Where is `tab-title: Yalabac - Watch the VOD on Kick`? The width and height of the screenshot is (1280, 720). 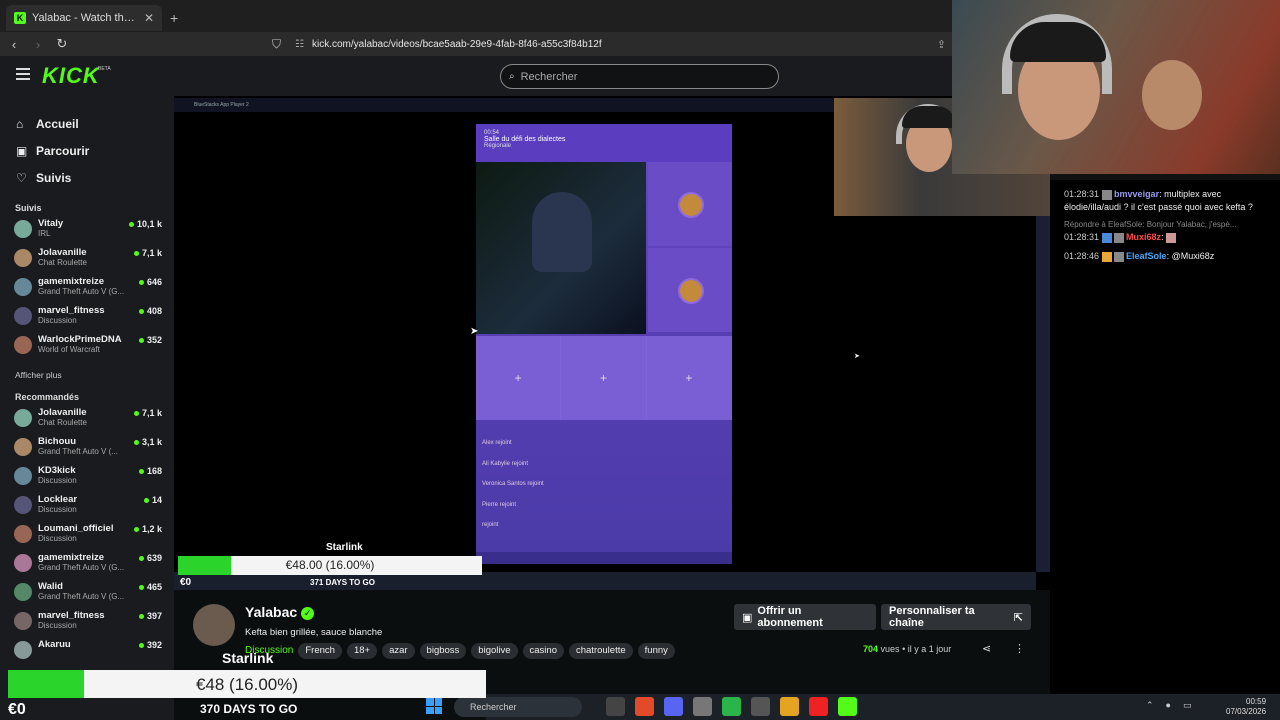 tab-title: Yalabac - Watch the VOD on Kick is located at coordinates (85, 18).